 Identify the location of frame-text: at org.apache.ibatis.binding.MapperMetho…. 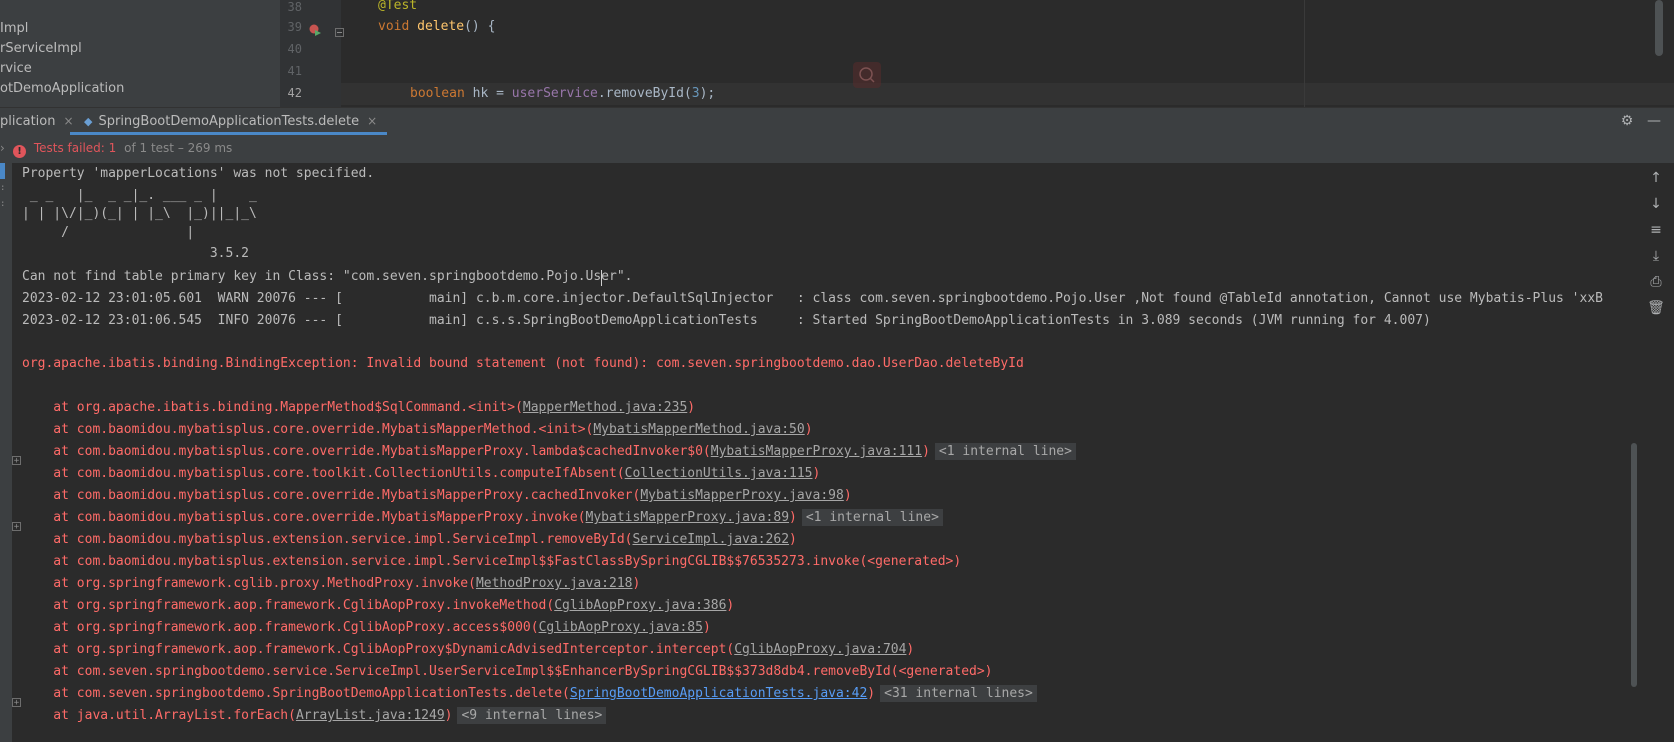
(272, 407).